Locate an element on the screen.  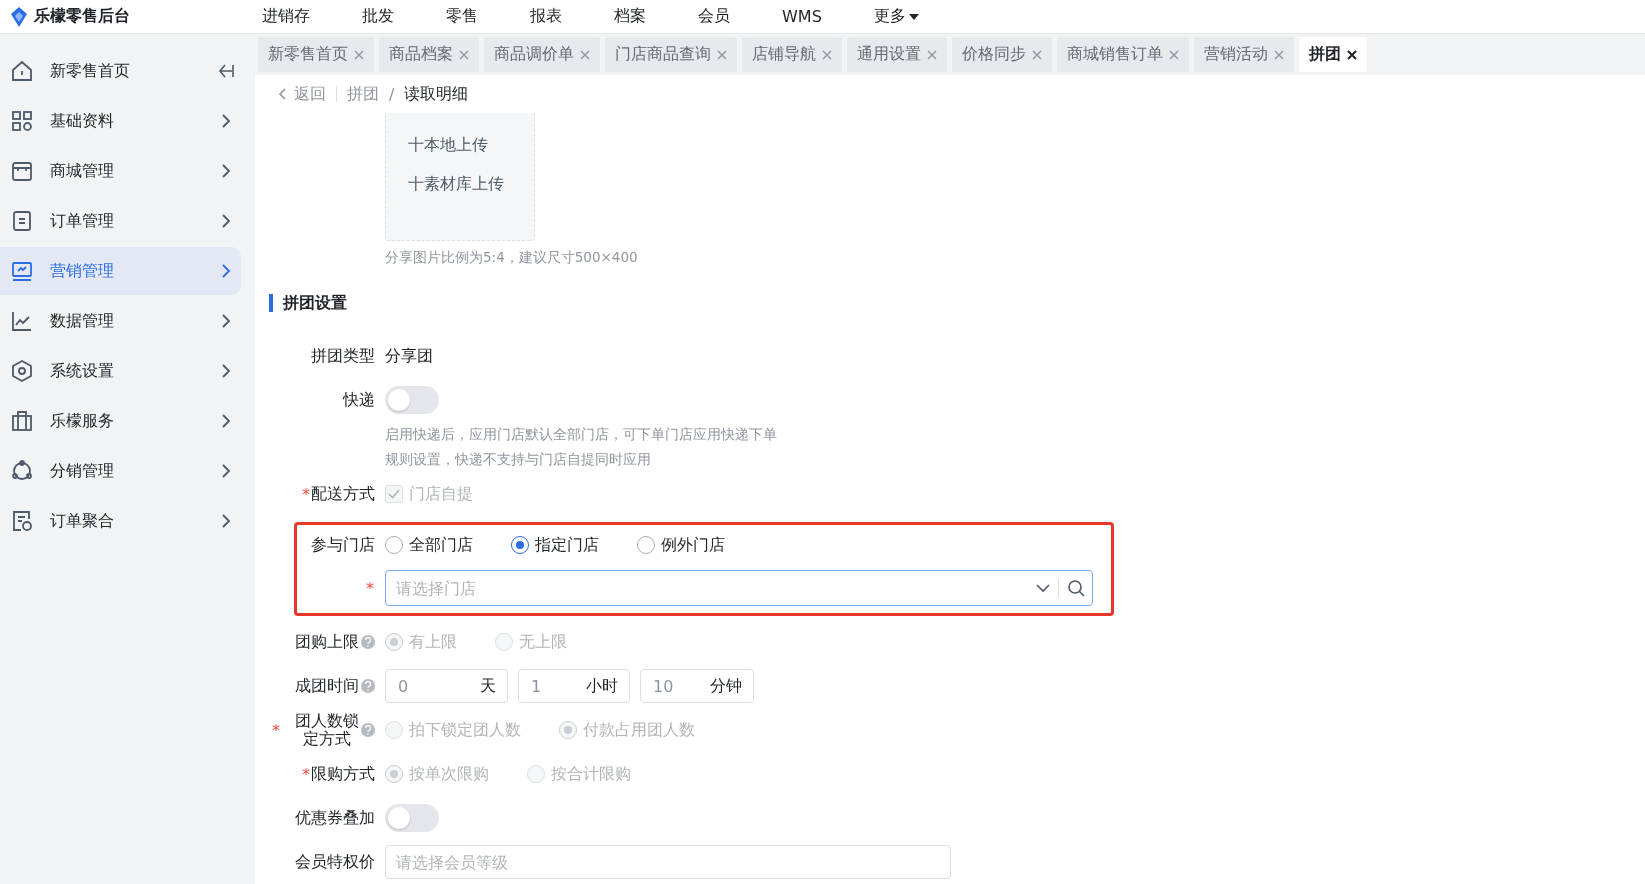
logo-icon is located at coordinates (19, 16).